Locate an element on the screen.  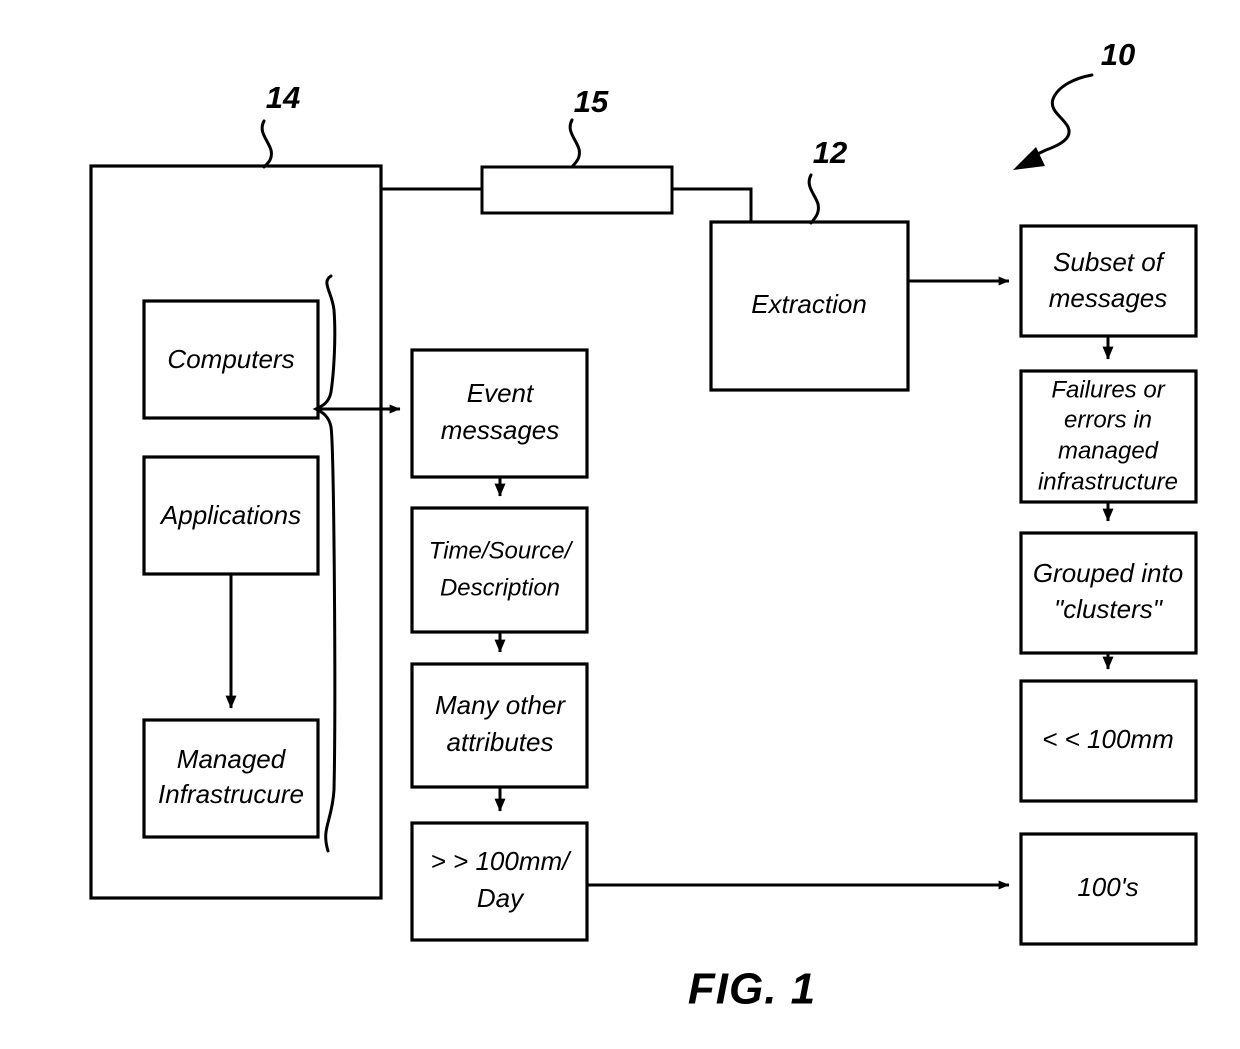
many-other-attributes-label-line1: Many other is located at coordinates (500, 705).